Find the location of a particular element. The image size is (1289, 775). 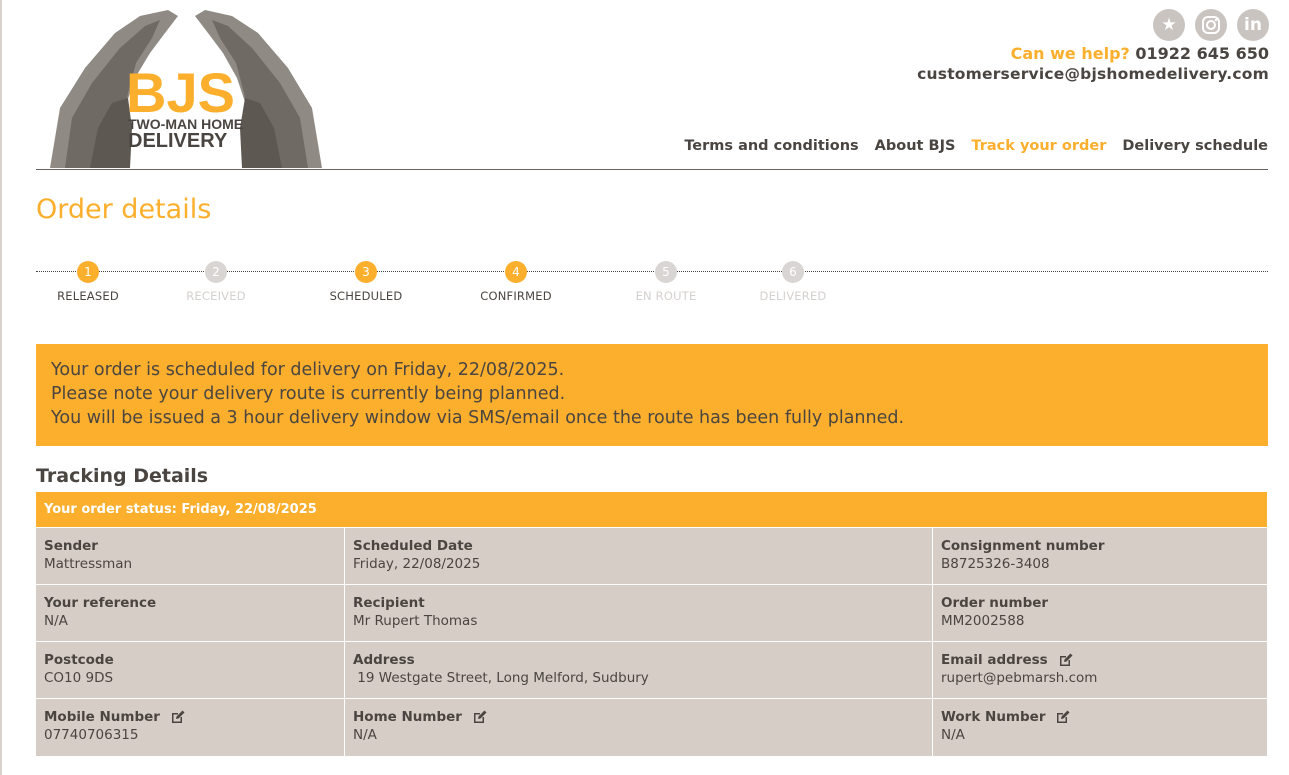

home-number-label: Home Number is located at coordinates (407, 717).